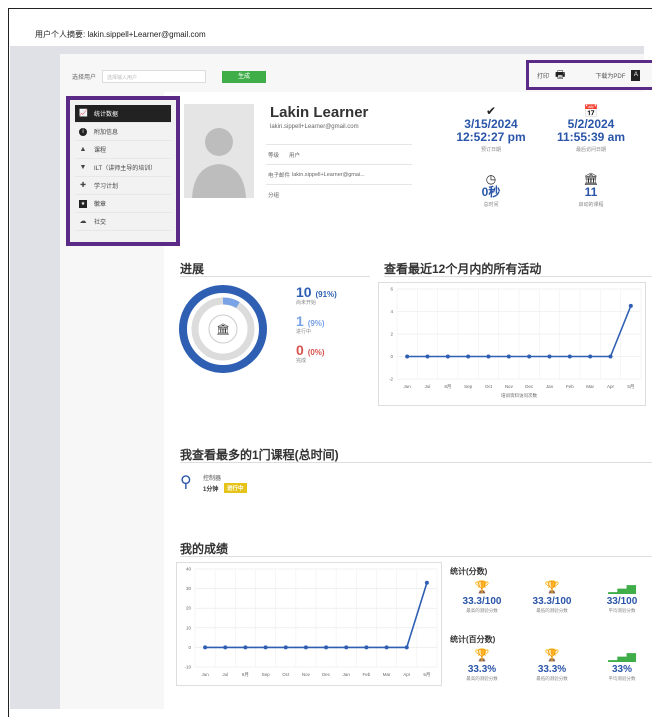 This screenshot has width=652, height=717. Describe the element at coordinates (416, 556) in the screenshot. I see `scores-divider` at that location.